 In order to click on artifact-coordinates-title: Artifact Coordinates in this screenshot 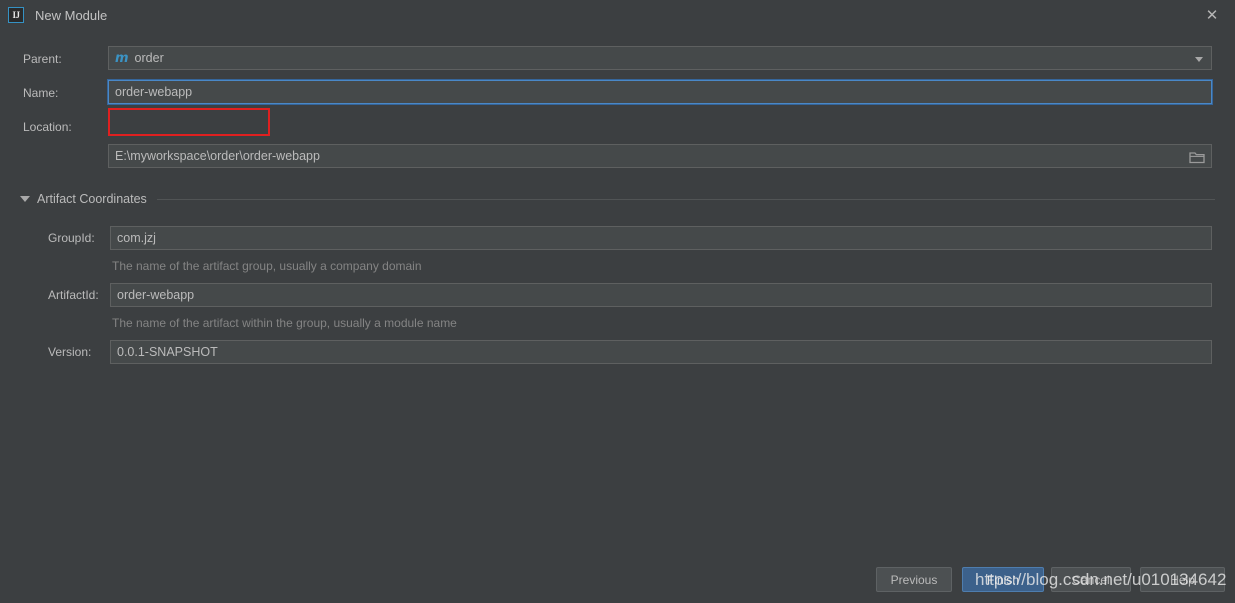, I will do `click(92, 199)`.